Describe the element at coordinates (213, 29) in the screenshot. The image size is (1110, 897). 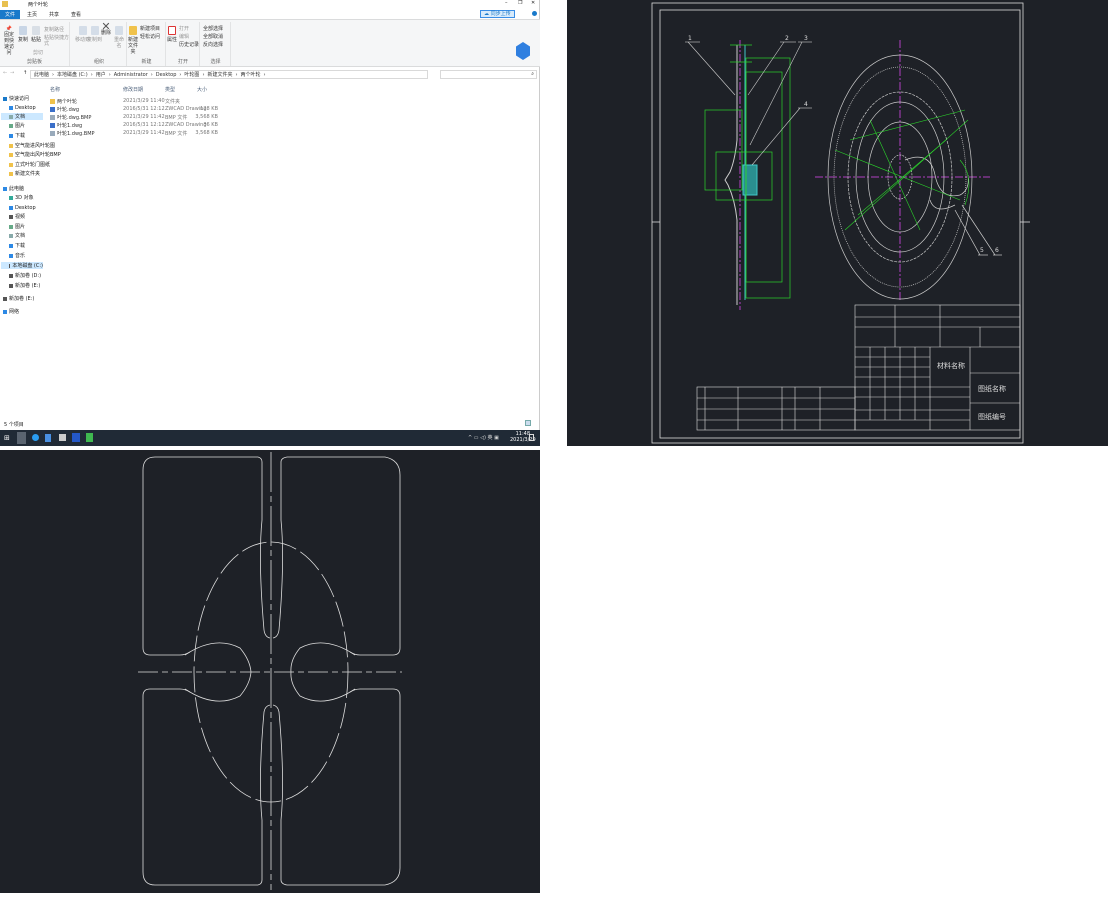
I see `select-all-button: 全部选择` at that location.